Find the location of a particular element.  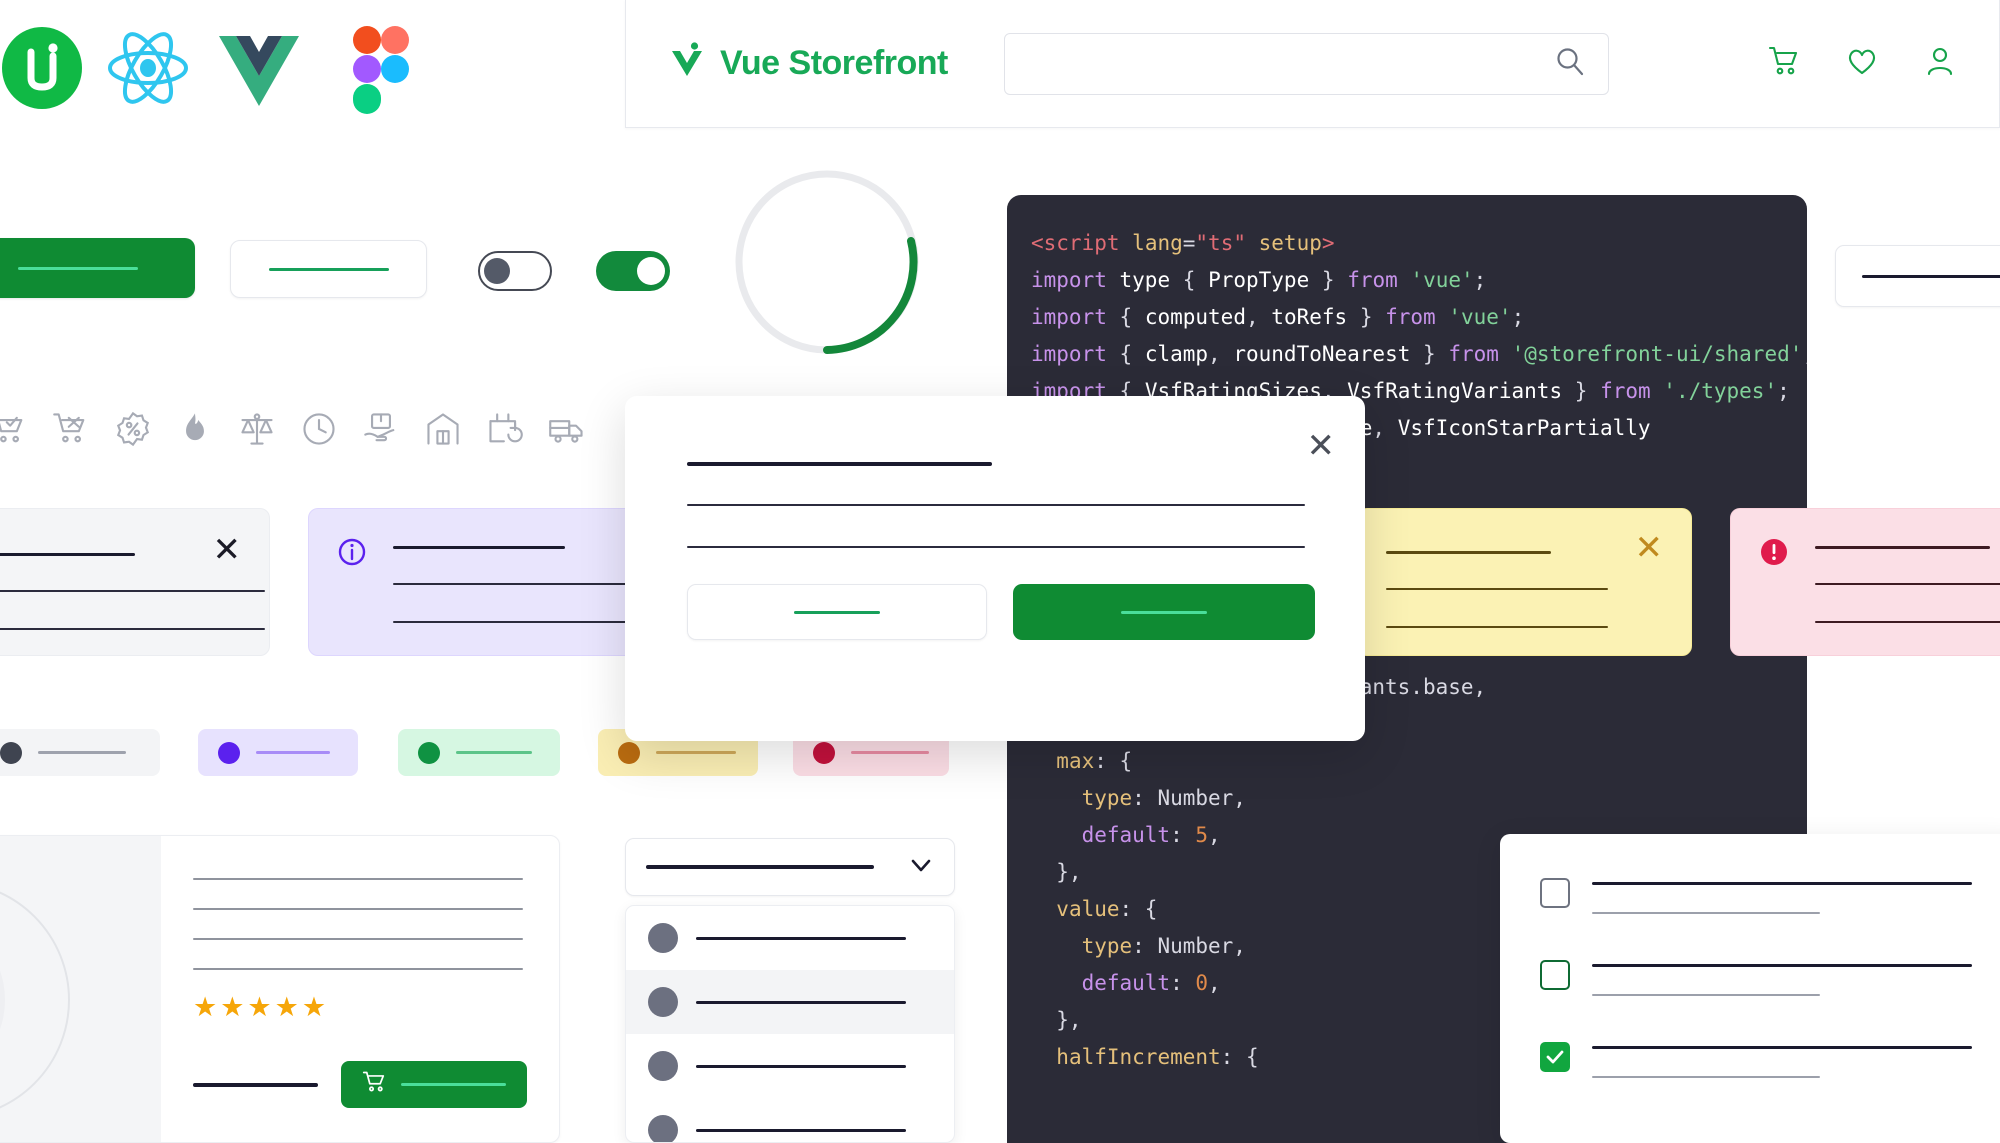

checkbox-unchecked-green is located at coordinates (1555, 975).